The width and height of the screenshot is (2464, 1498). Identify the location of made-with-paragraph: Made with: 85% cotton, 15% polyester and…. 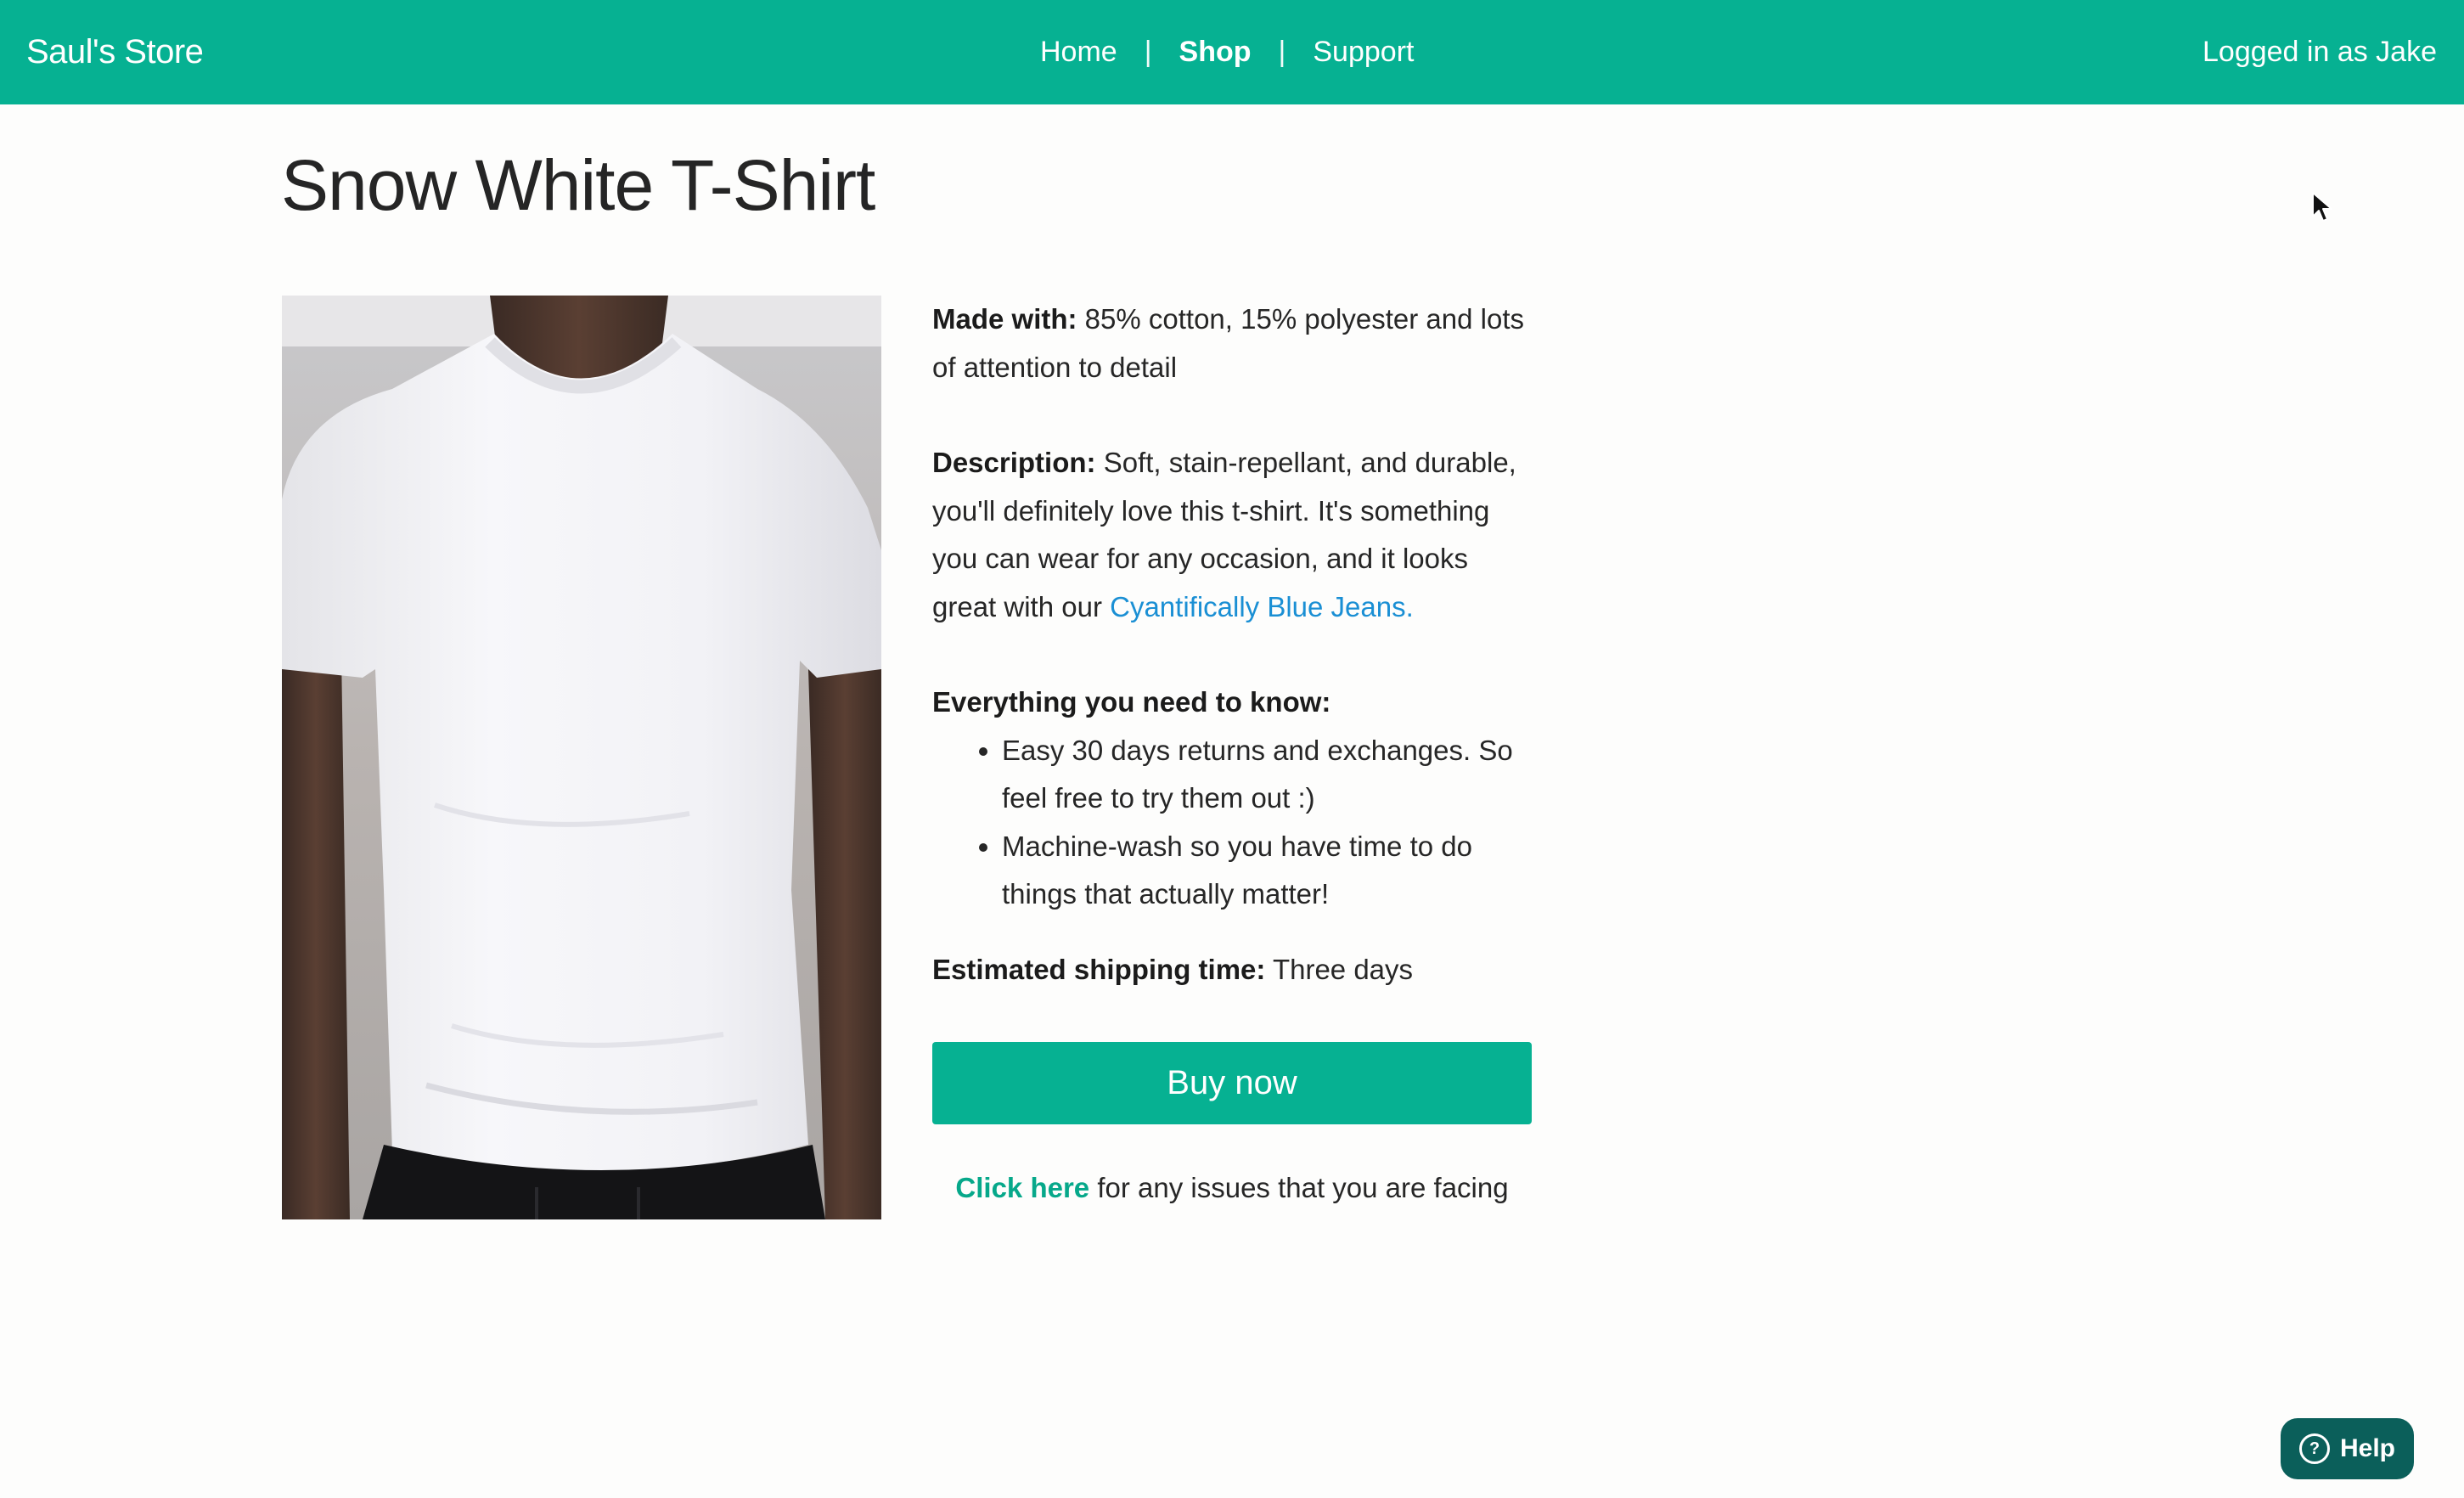
(1233, 343).